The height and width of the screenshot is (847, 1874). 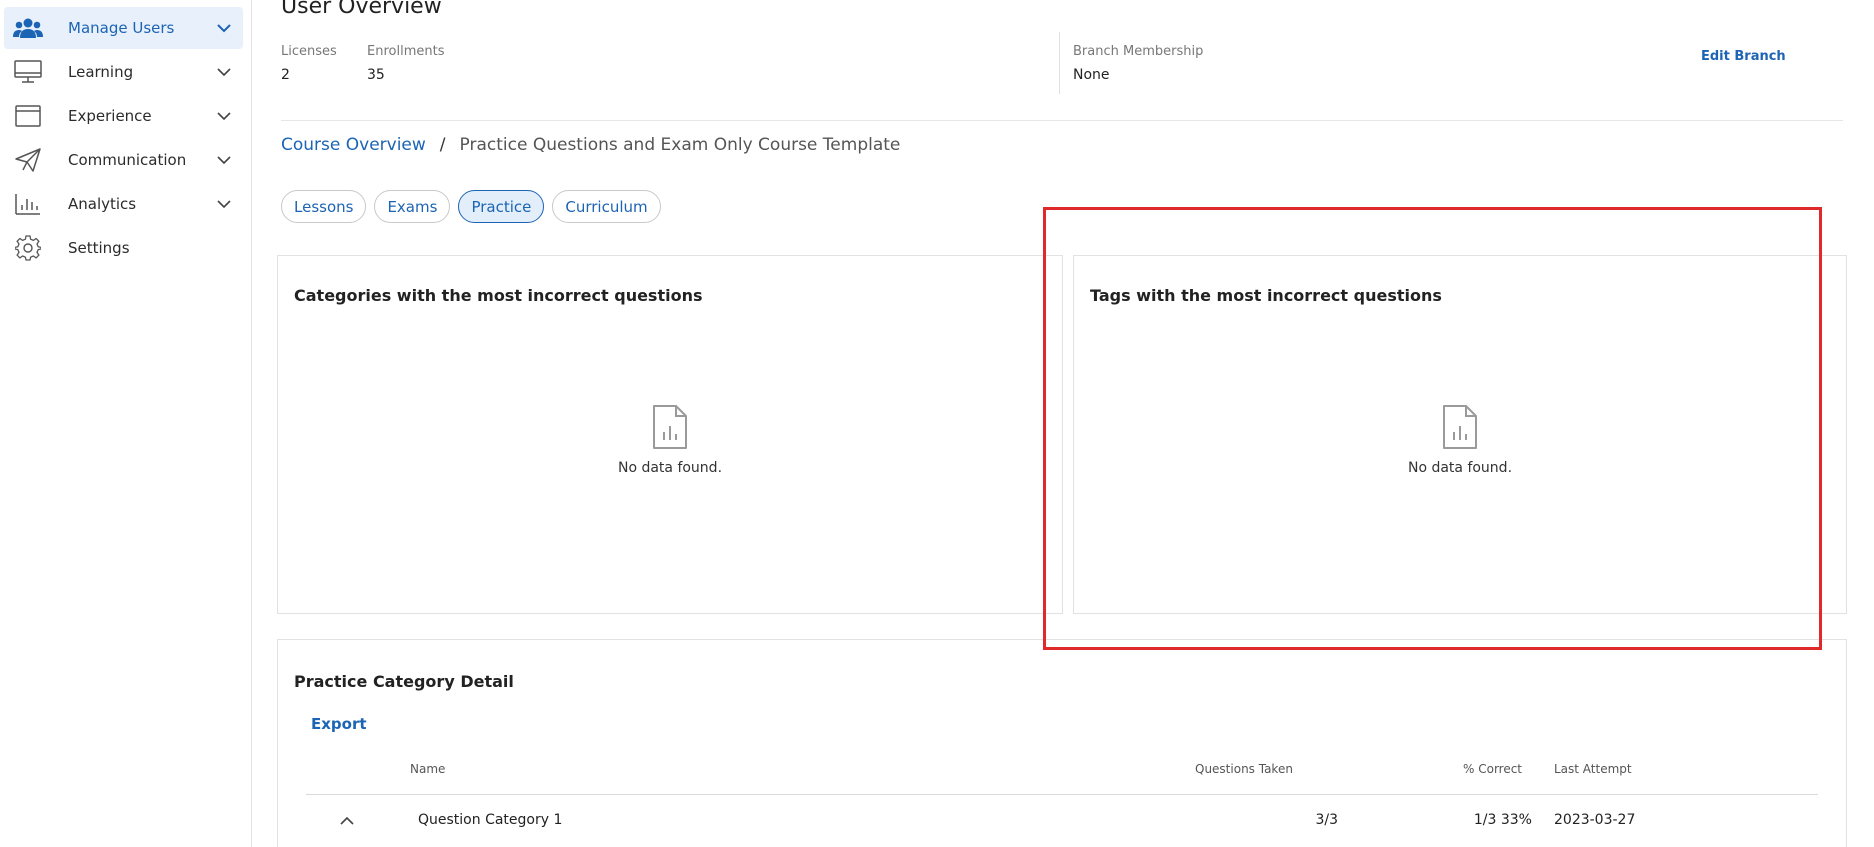 What do you see at coordinates (606, 206) in the screenshot?
I see `tab-curriculum: Curriculum` at bounding box center [606, 206].